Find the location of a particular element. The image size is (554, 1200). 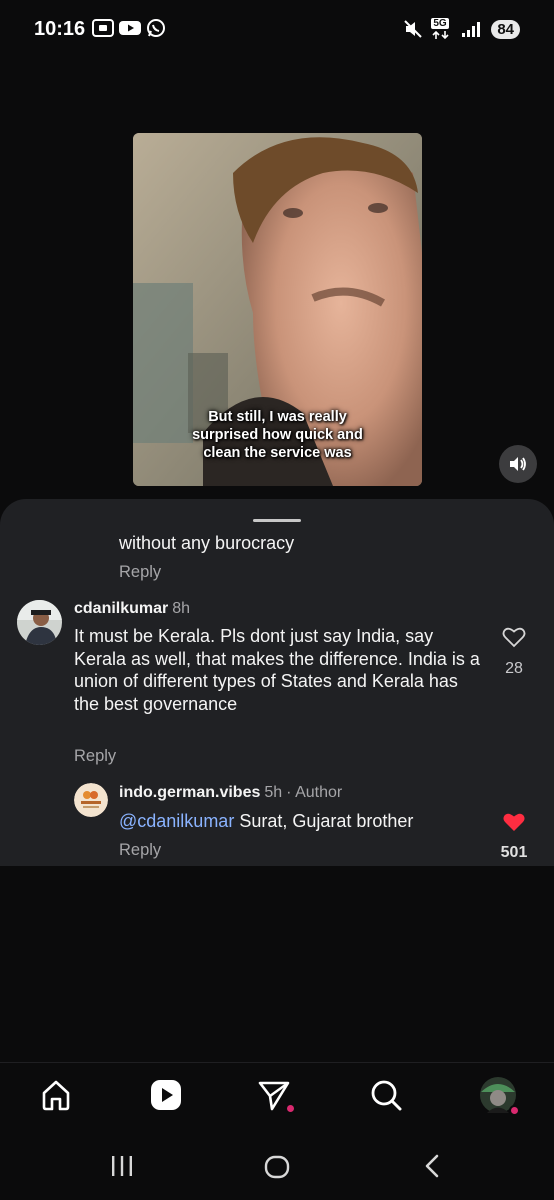

comment-author: indo.german.vibes 5h · Author is located at coordinates (230, 793).